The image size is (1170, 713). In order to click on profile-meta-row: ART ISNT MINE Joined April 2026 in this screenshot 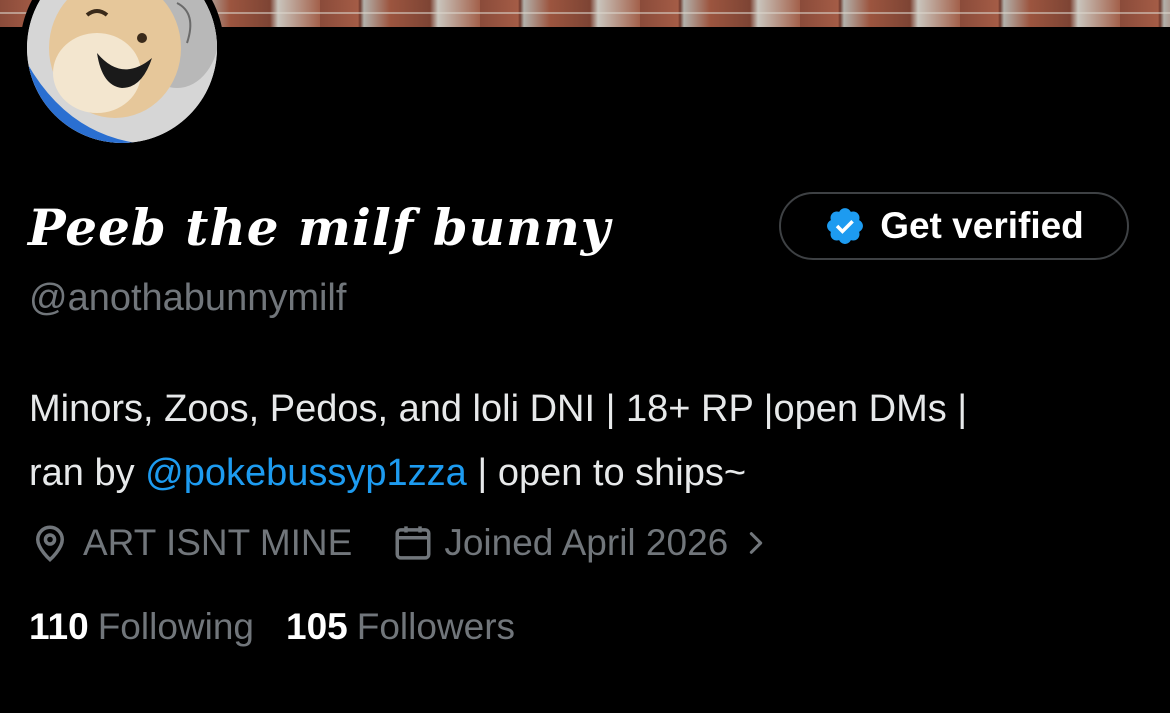, I will do `click(399, 543)`.